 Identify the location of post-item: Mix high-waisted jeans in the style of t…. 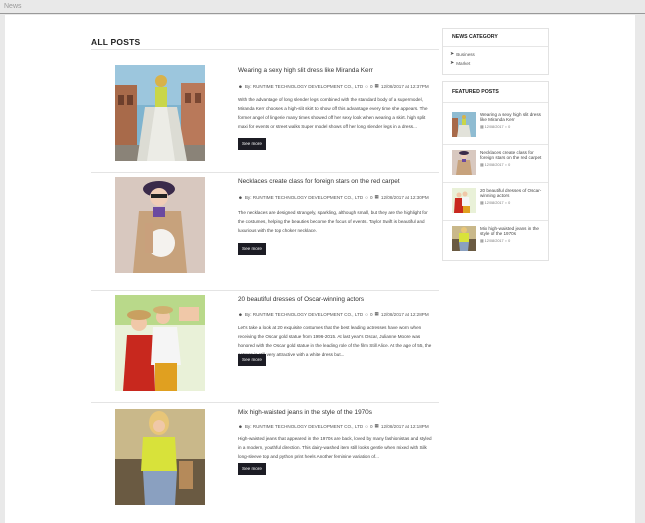
(265, 462).